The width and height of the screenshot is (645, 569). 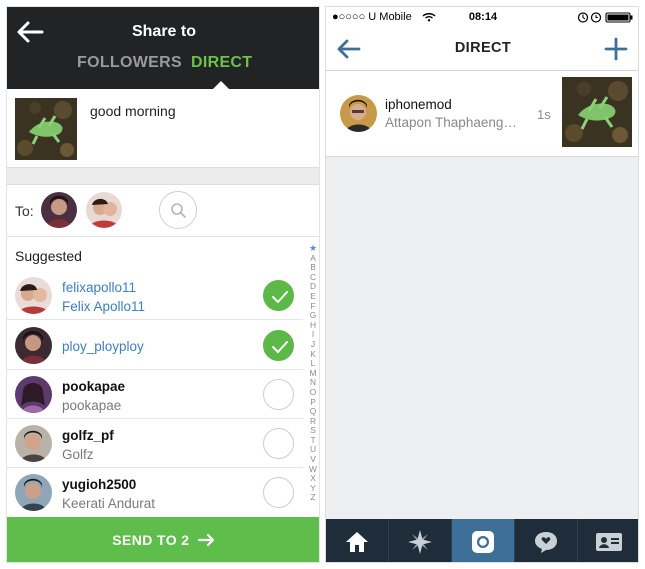 I want to click on activity-icon, so click(x=546, y=542).